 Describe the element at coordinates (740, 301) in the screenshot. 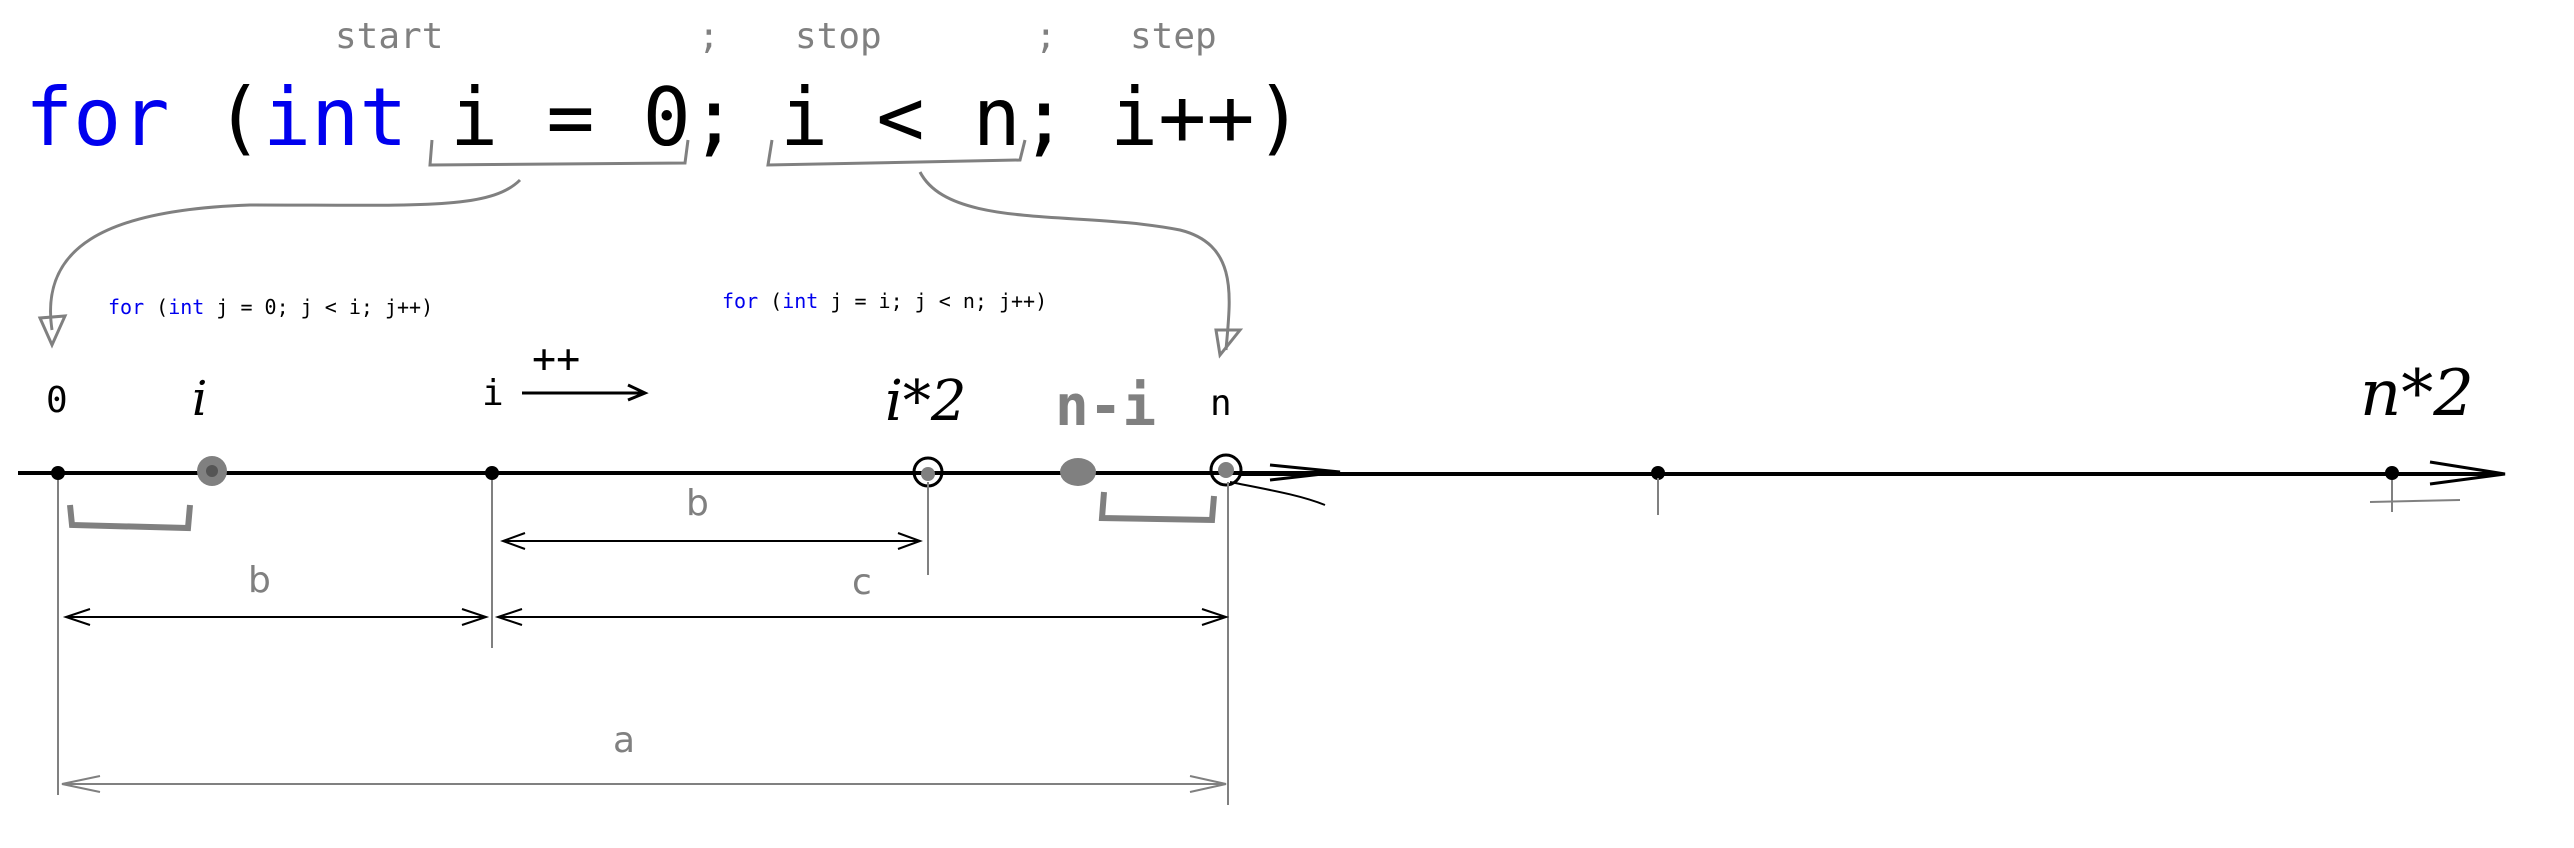

I see `inner-right-for: for` at that location.